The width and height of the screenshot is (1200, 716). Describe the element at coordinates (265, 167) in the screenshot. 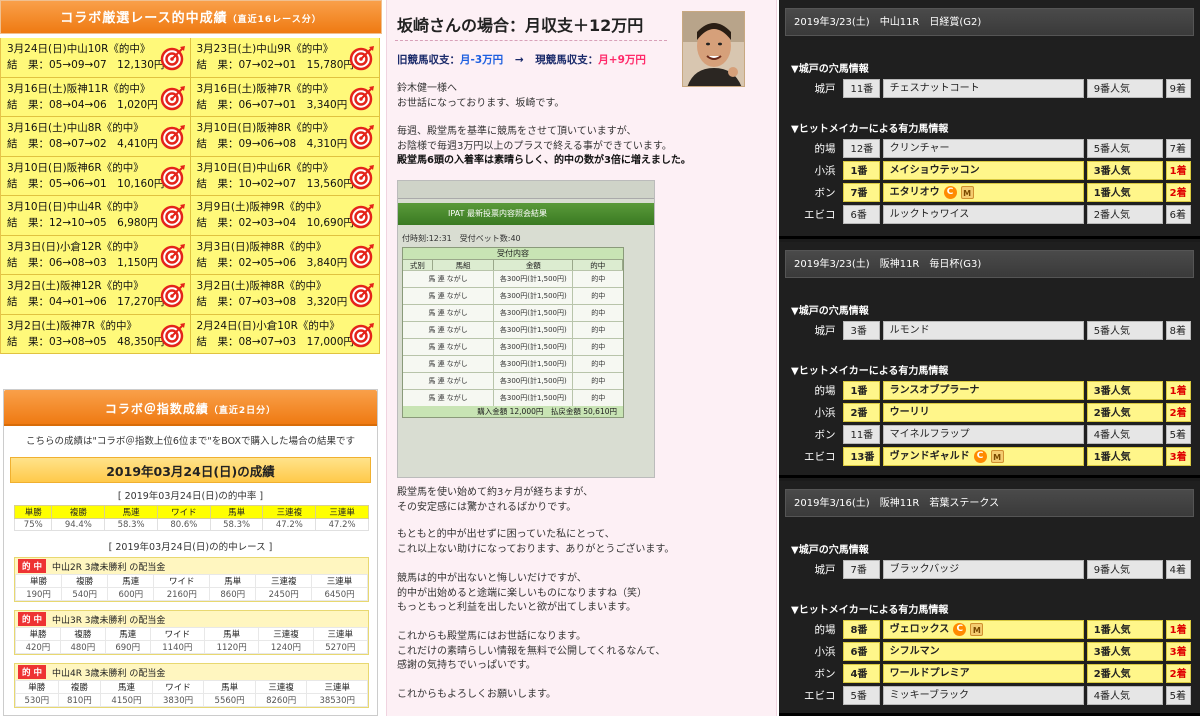

I see `record-title: 3月10日(日)中山6R《的中》` at that location.